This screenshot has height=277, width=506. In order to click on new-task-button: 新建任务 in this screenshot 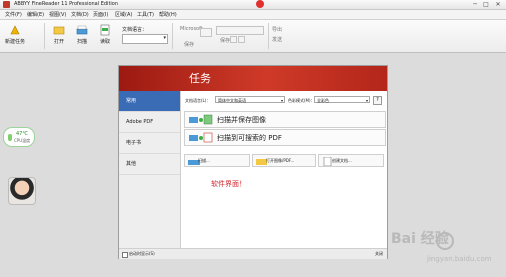, I will do `click(15, 34)`.